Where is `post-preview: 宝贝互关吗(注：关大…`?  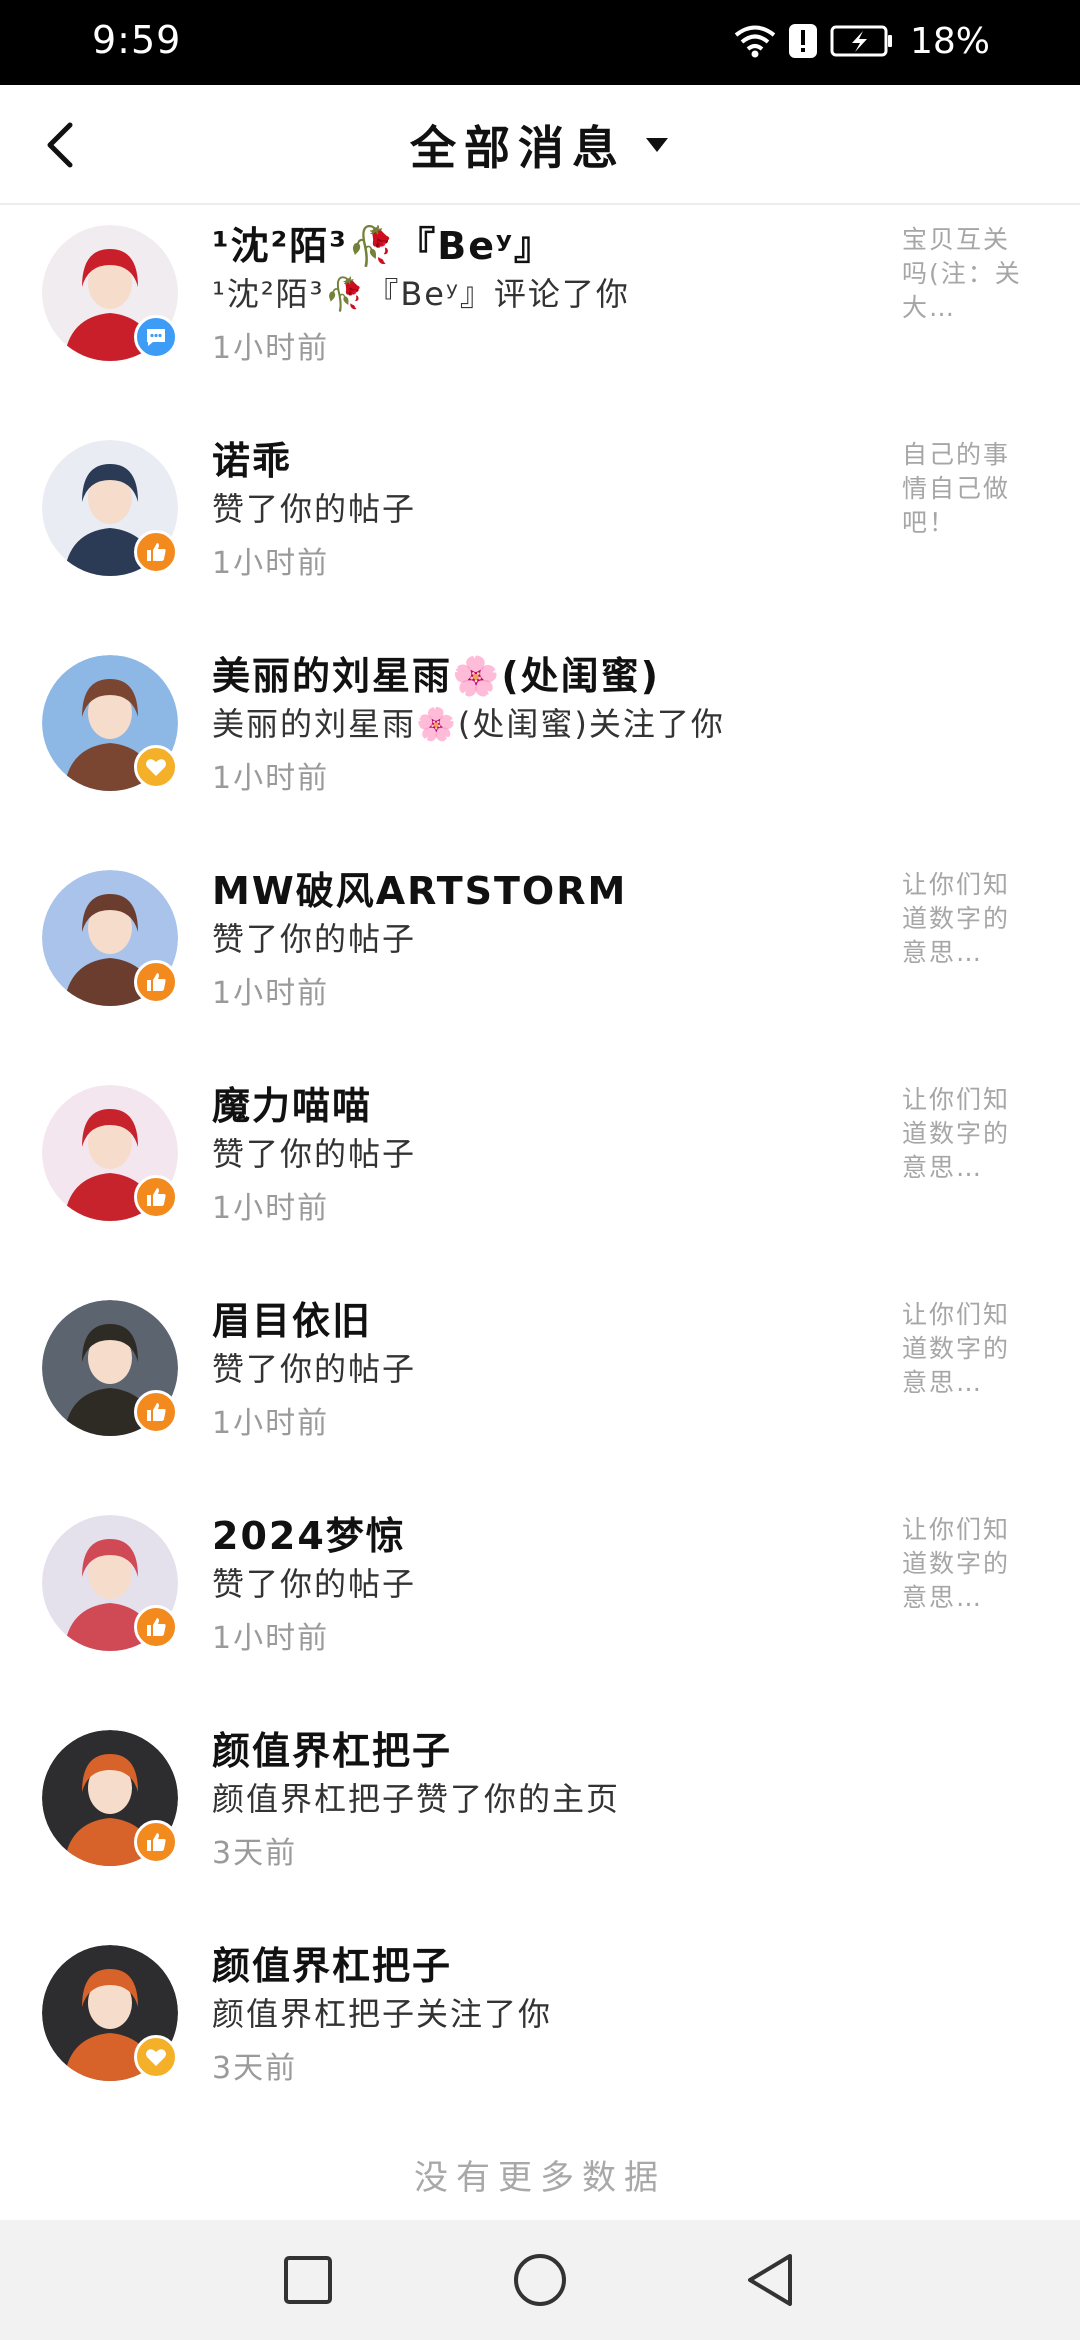 post-preview: 宝贝互关吗(注：关大… is located at coordinates (968, 274).